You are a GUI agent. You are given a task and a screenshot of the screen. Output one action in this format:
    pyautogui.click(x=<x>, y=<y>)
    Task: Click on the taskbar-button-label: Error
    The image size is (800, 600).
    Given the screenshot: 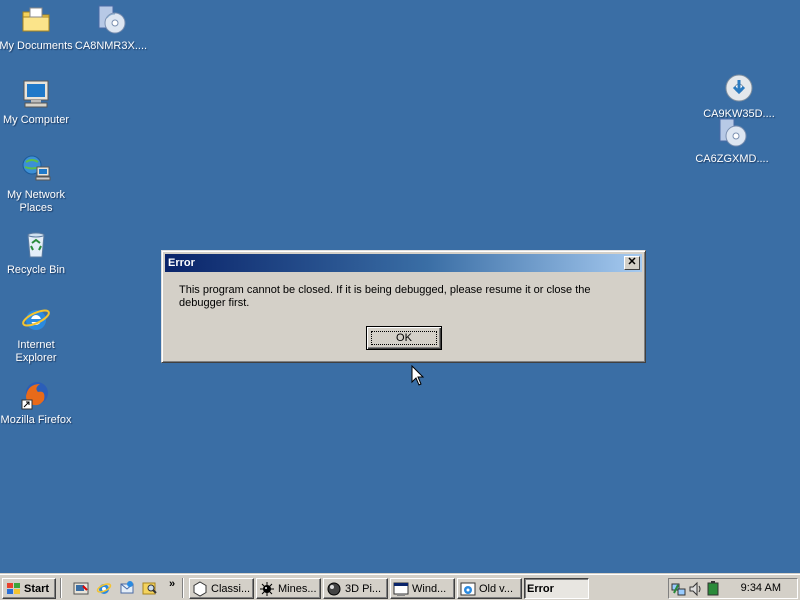 What is the action you would take?
    pyautogui.click(x=540, y=588)
    